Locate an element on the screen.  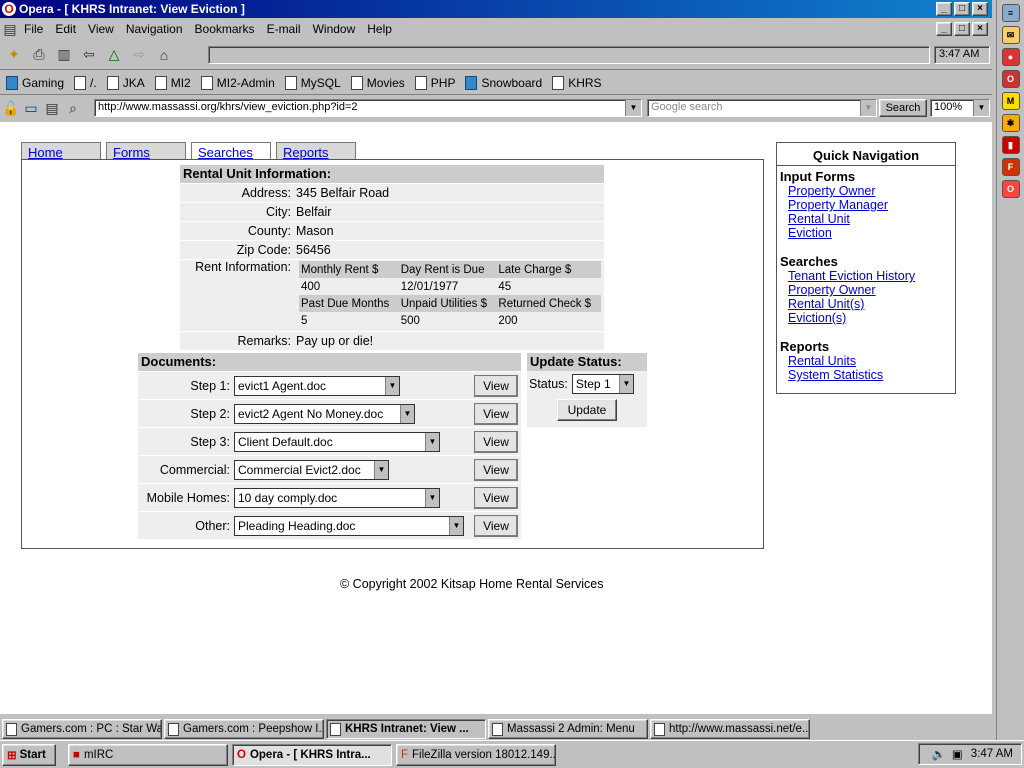
bookmark-snowboard: Snowboard is located at coordinates (503, 82).